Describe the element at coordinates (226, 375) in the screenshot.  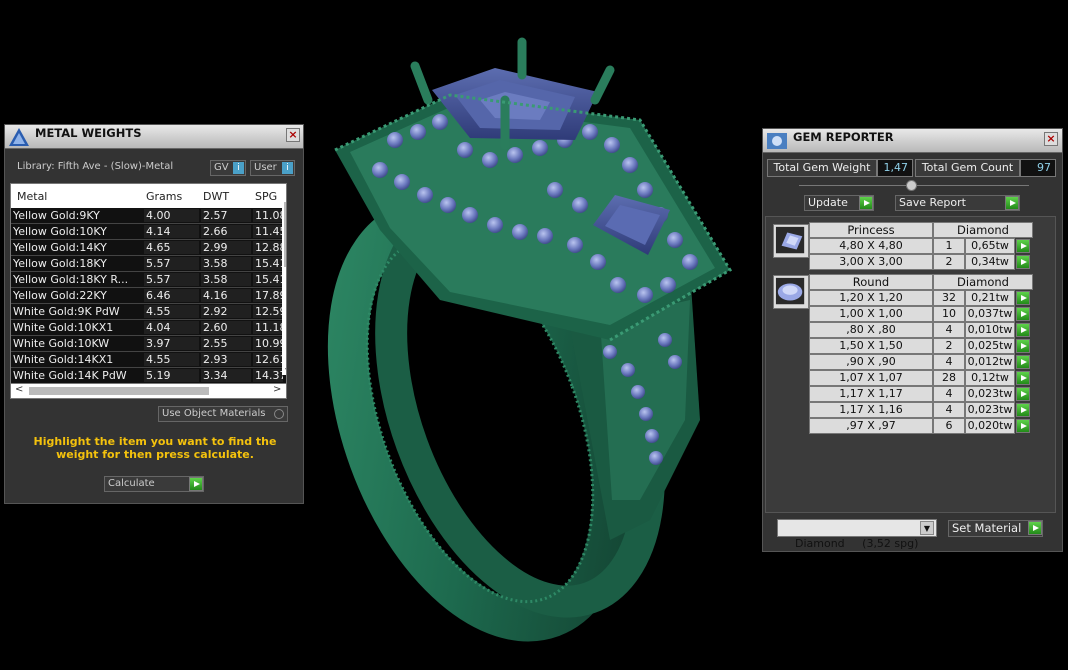
I see `dwt-cell: 3.34` at that location.